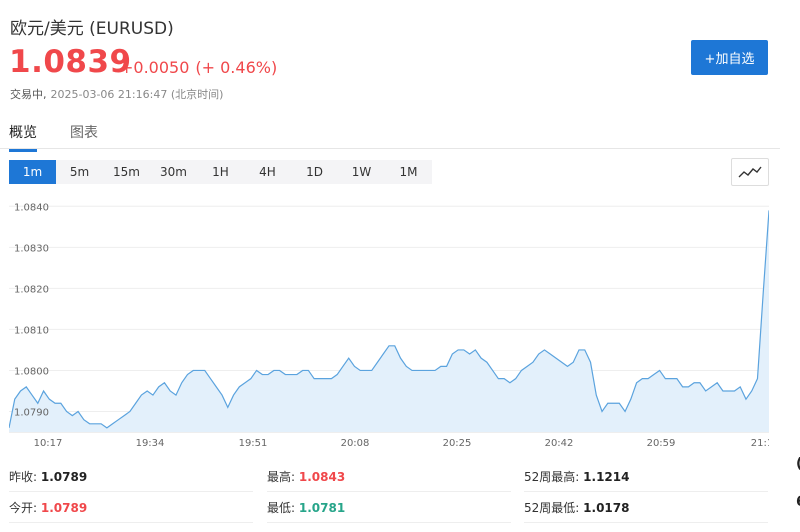  I want to click on x-tick-label: 20:42, so click(559, 443).